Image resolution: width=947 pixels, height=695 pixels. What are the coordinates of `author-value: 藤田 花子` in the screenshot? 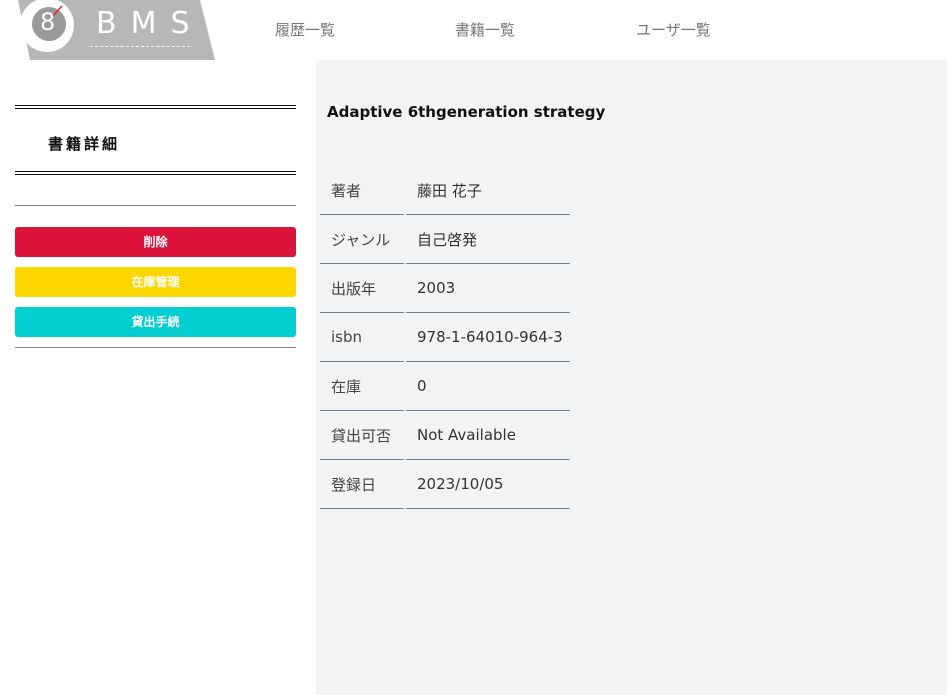 It's located at (488, 190).